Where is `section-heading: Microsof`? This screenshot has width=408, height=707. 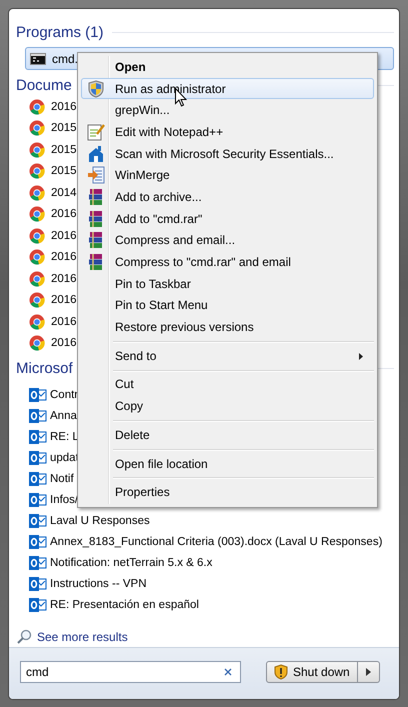
section-heading: Microsof is located at coordinates (44, 368).